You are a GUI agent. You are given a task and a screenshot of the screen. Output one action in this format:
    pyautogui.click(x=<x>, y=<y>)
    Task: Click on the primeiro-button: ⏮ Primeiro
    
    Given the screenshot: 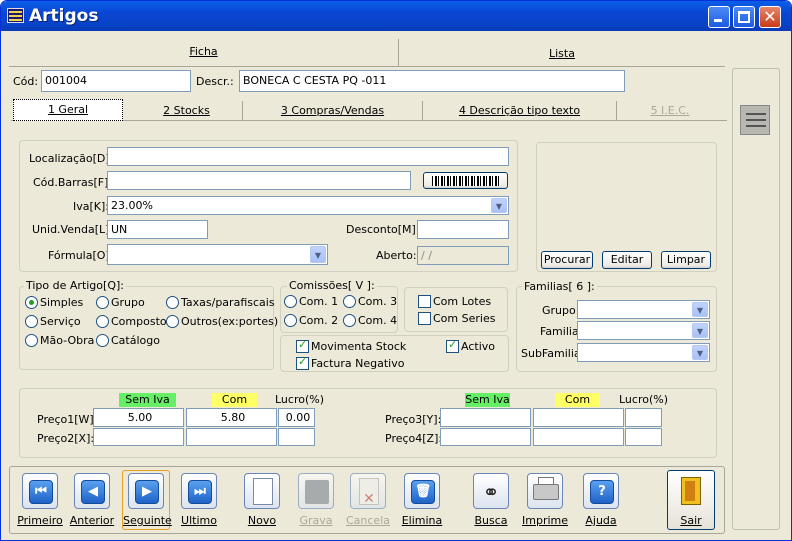 What is the action you would take?
    pyautogui.click(x=40, y=501)
    